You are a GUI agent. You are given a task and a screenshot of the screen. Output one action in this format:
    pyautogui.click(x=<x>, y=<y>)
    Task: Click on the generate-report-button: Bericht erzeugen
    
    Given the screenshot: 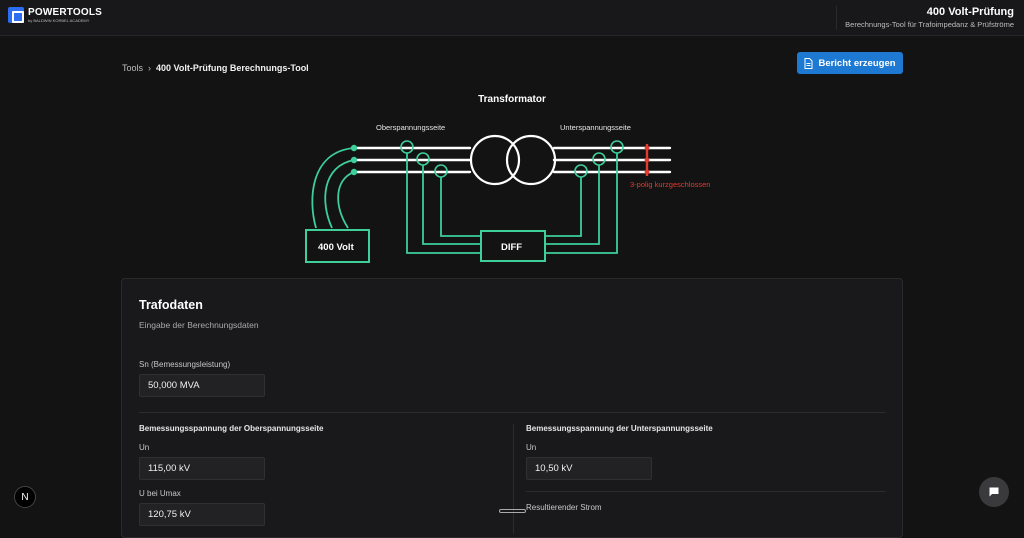 What is the action you would take?
    pyautogui.click(x=850, y=63)
    